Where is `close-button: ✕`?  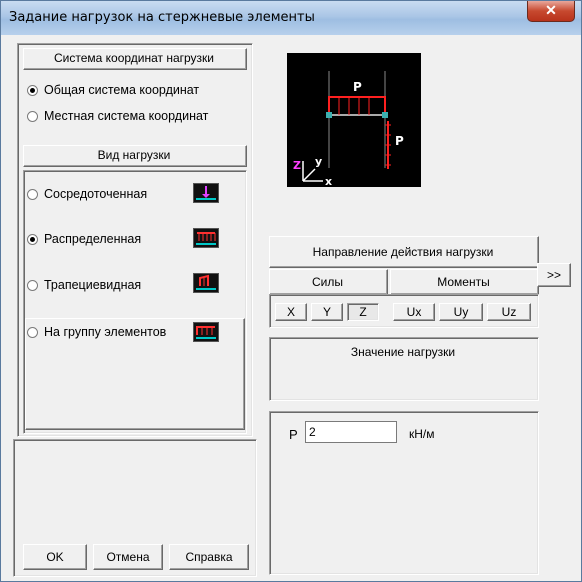 close-button: ✕ is located at coordinates (551, 11).